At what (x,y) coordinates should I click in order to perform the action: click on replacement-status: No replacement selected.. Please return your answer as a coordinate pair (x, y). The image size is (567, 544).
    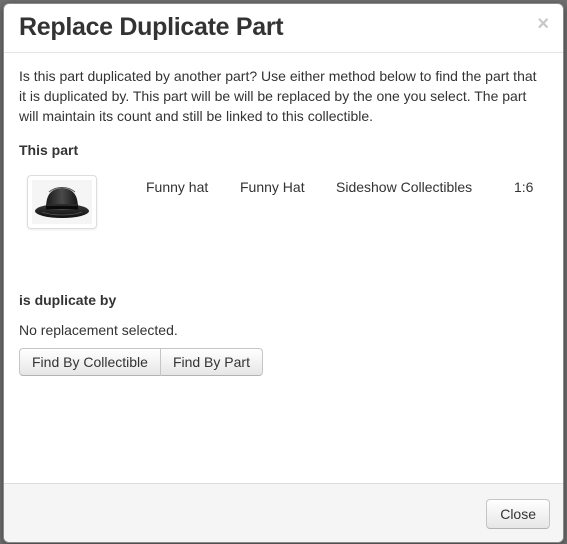
    Looking at the image, I should click on (98, 330).